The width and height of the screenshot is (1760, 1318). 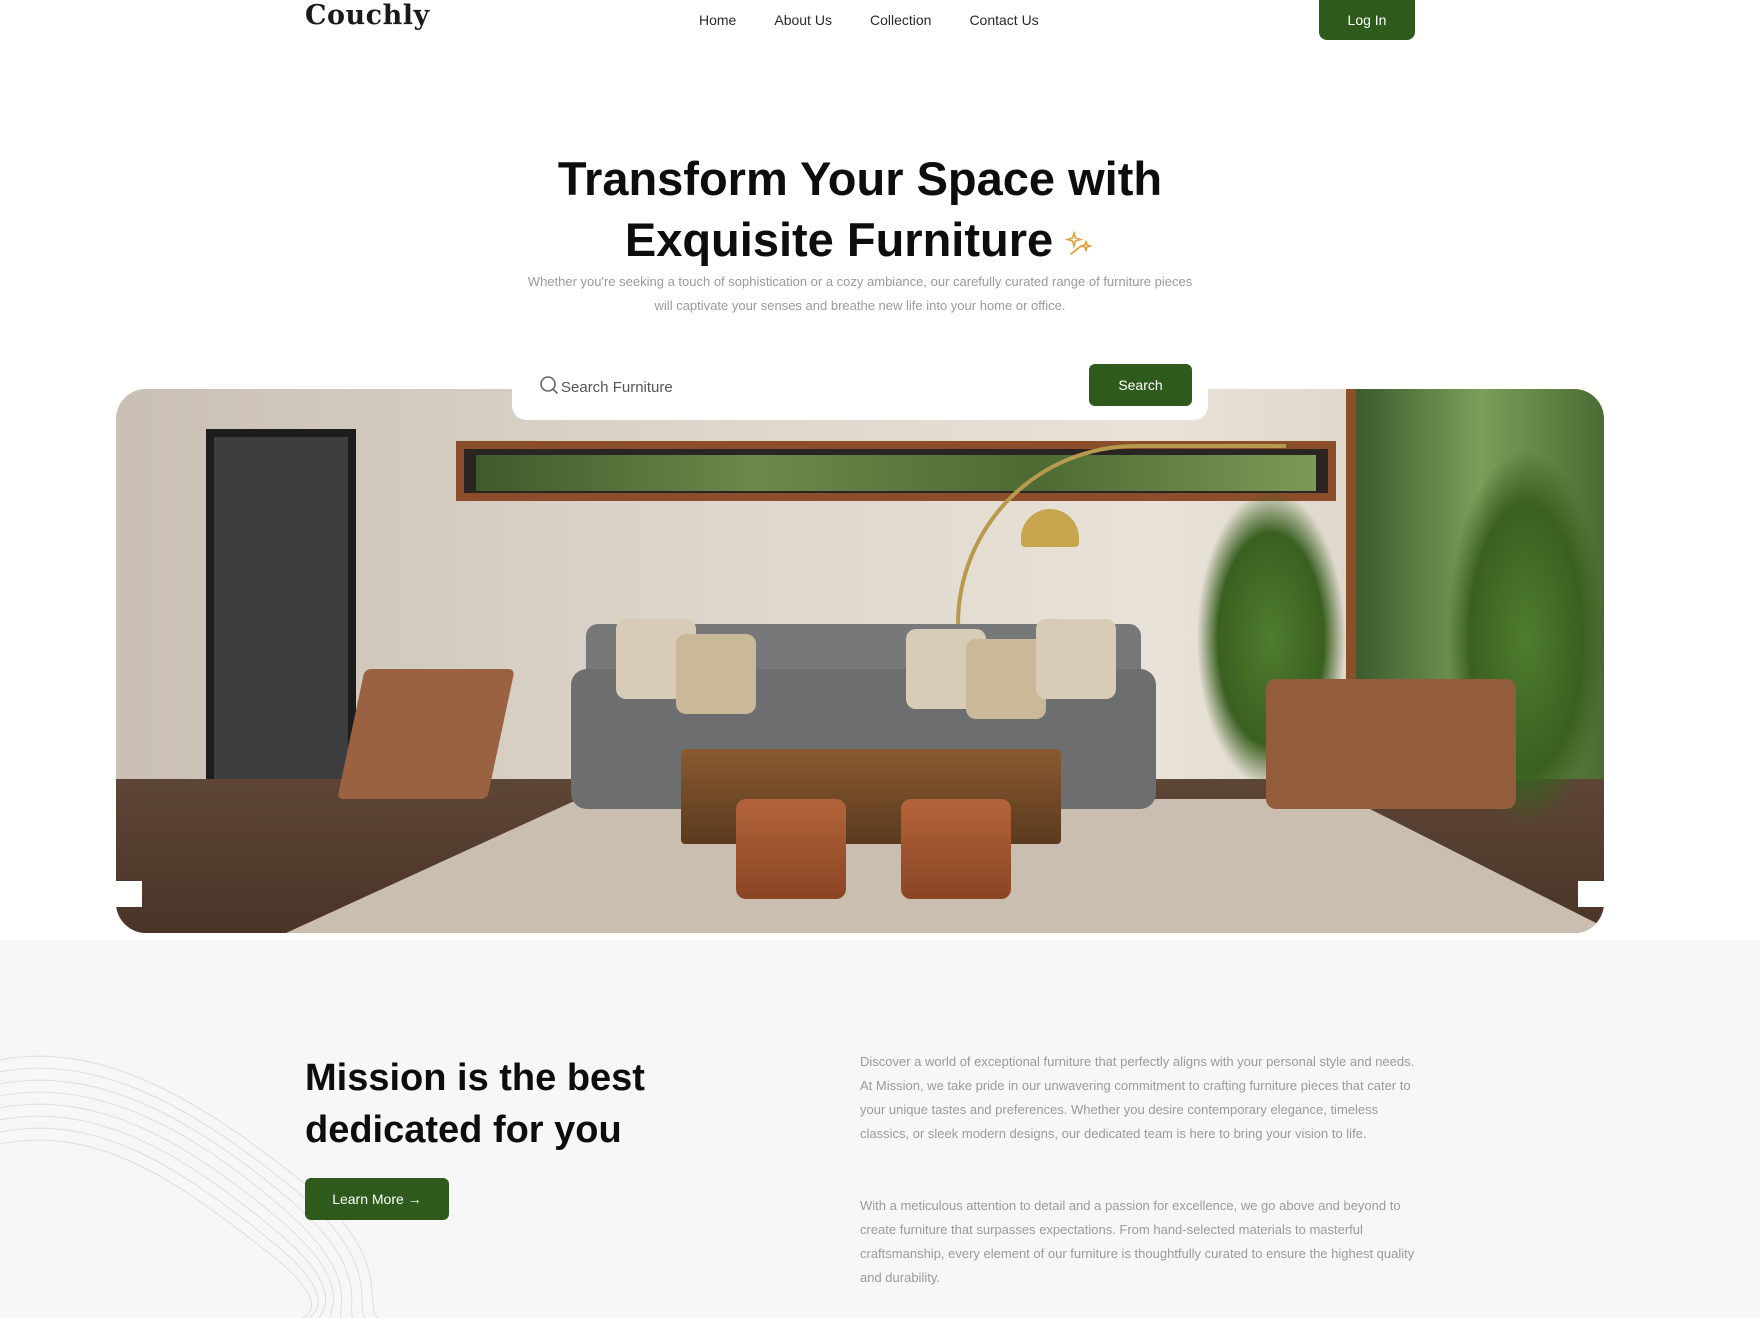 I want to click on main-nav: Home About Us Collection Contact Us, so click(x=888, y=20).